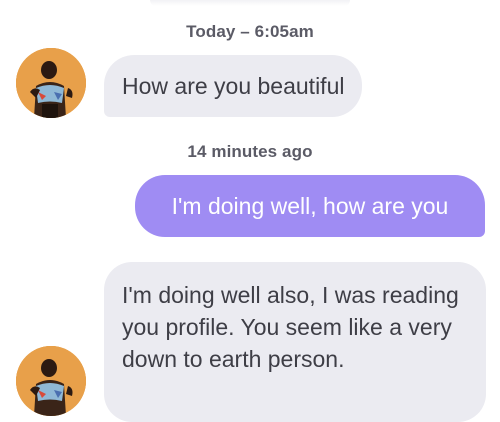 The width and height of the screenshot is (500, 422). What do you see at coordinates (233, 86) in the screenshot?
I see `incoming-message-bubble: How are you beautiful` at bounding box center [233, 86].